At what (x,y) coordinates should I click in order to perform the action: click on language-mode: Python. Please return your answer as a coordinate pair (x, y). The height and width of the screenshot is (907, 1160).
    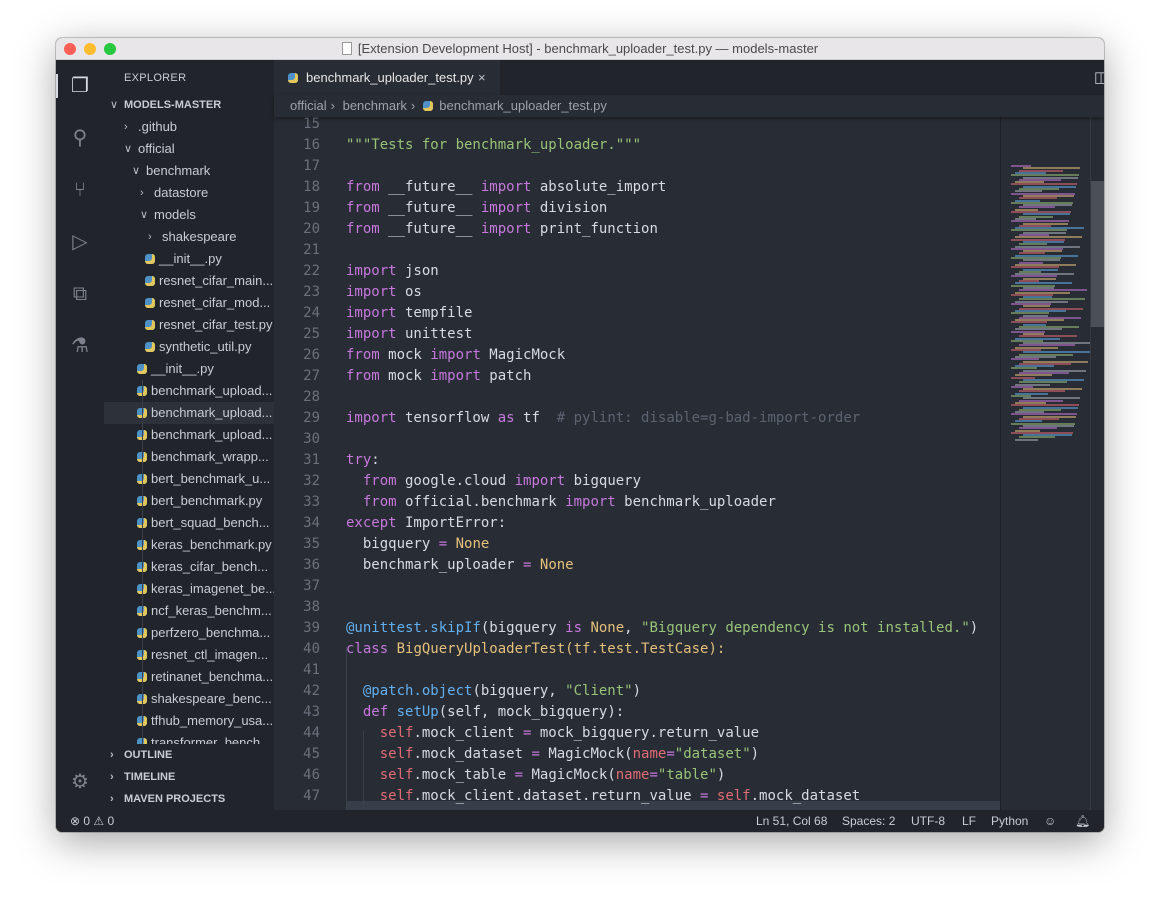
    Looking at the image, I should click on (1009, 821).